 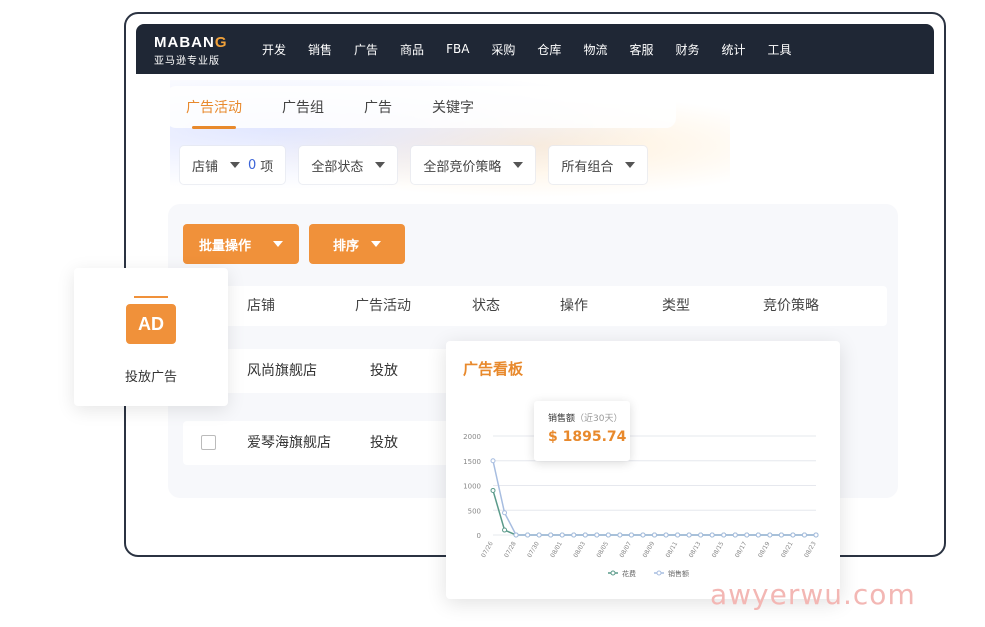 I want to click on x-tick-label: 08/07, so click(x=625, y=549).